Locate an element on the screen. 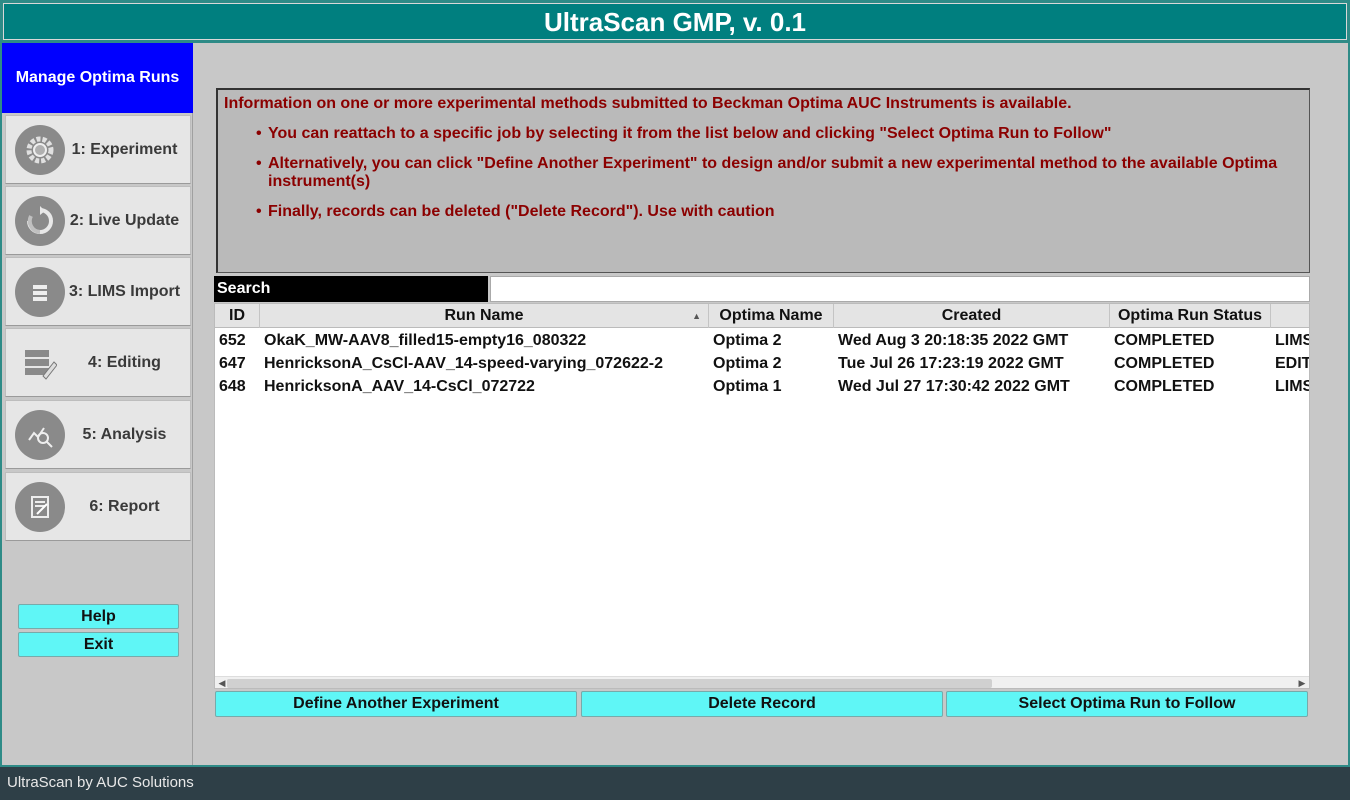  scrollbar-thumb is located at coordinates (609, 683).